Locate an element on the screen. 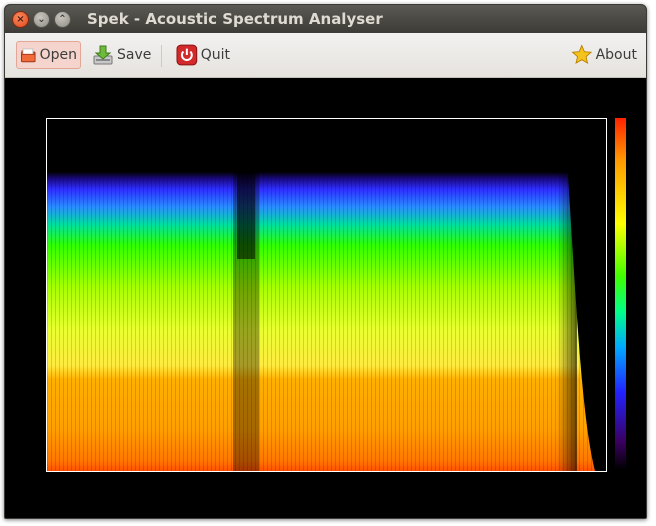 The width and height of the screenshot is (656, 526). open-label: Open is located at coordinates (58, 55).